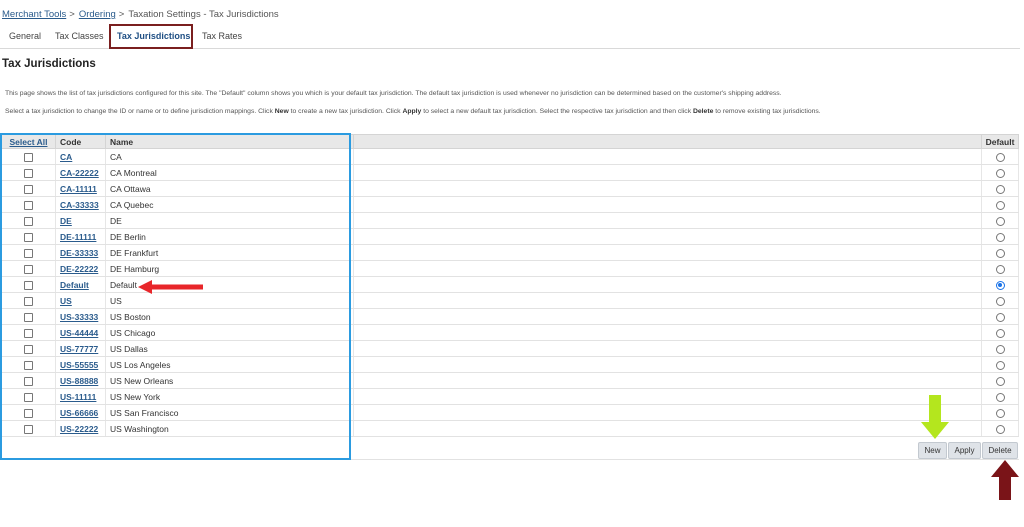 The image size is (1024, 527). What do you see at coordinates (79, 429) in the screenshot?
I see `jurisdiction-code-link: US-22222` at bounding box center [79, 429].